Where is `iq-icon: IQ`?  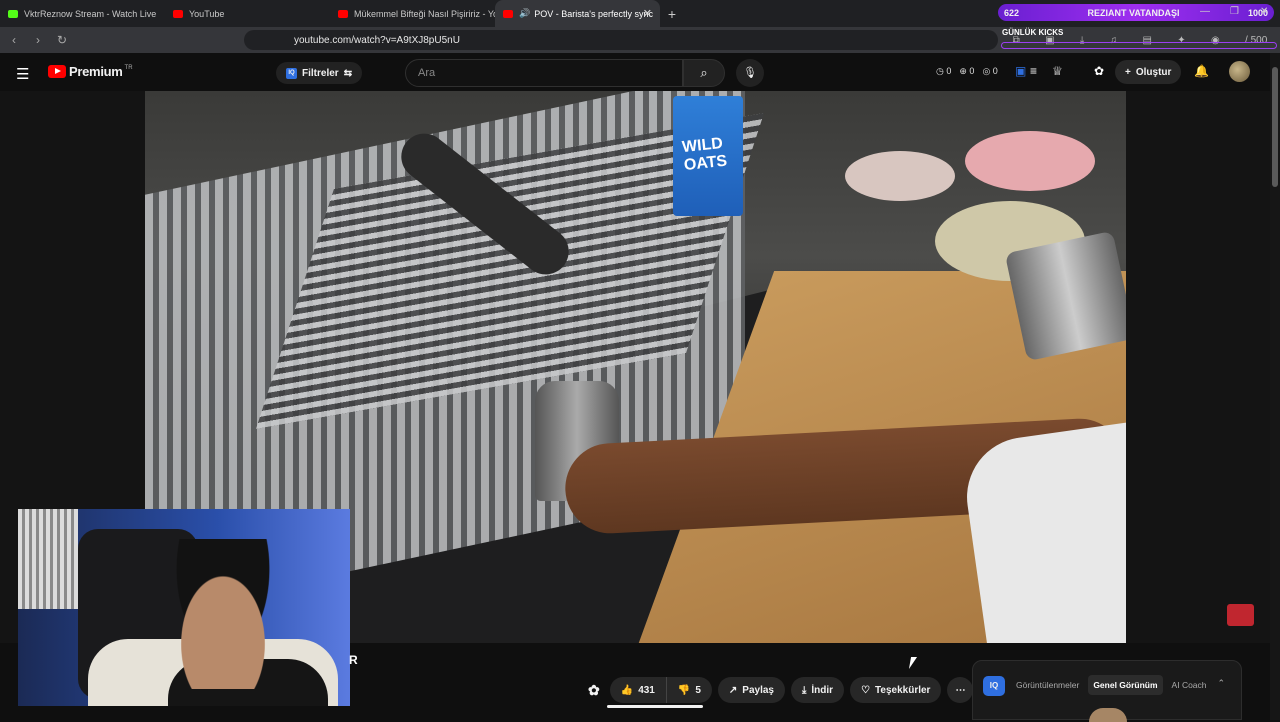 iq-icon: IQ is located at coordinates (291, 73).